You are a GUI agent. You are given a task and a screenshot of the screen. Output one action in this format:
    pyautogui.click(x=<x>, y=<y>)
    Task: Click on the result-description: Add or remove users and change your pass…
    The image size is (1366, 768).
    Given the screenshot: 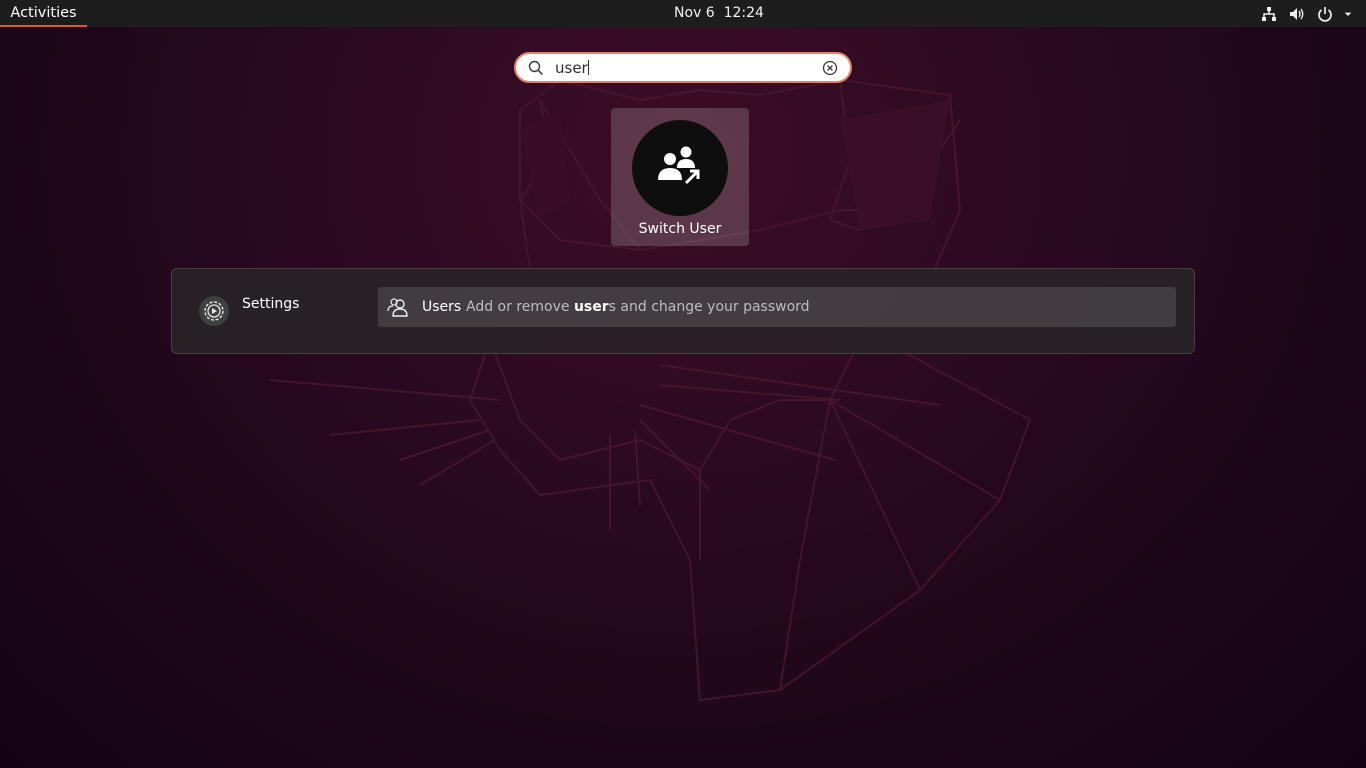 What is the action you would take?
    pyautogui.click(x=638, y=307)
    